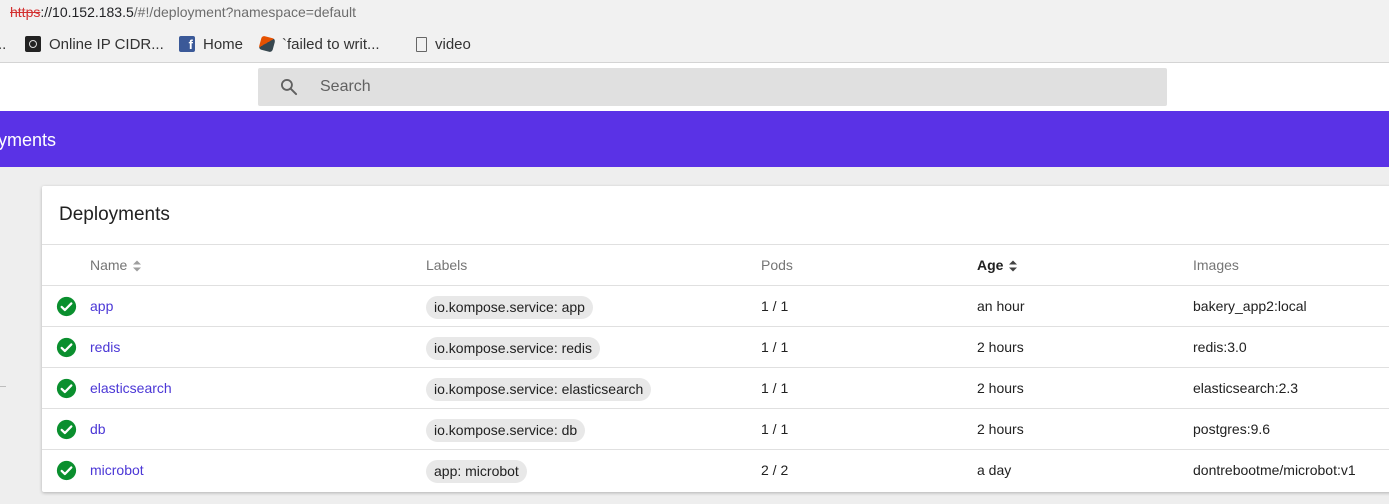 The image size is (1389, 504). I want to click on bookmarks-overflow: .., so click(3, 44).